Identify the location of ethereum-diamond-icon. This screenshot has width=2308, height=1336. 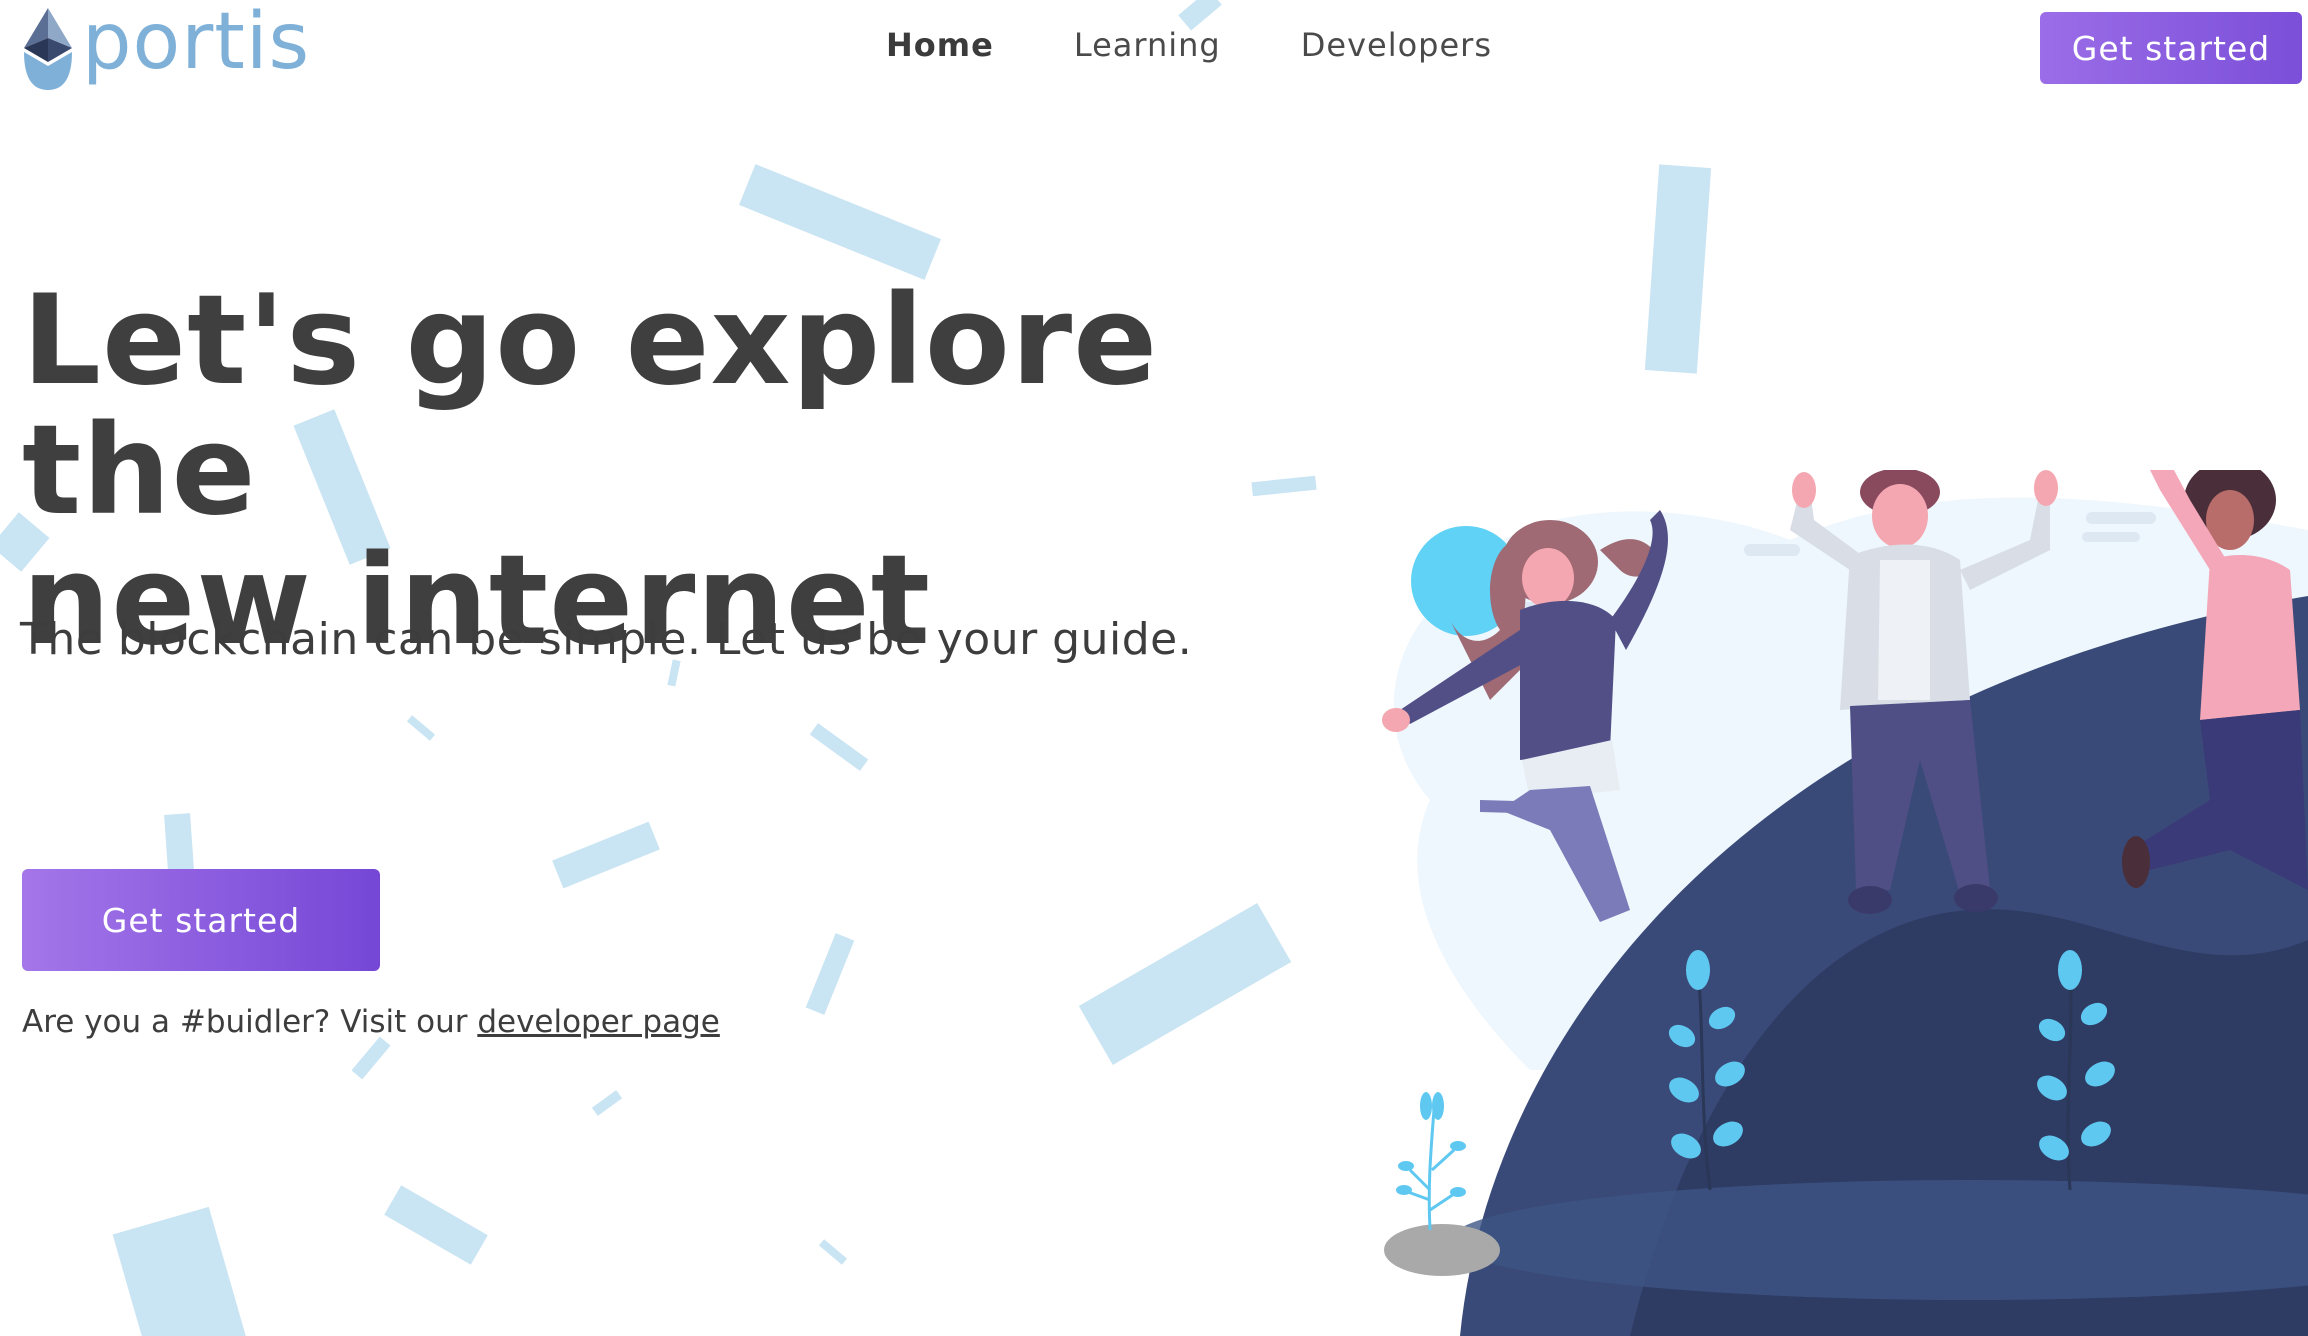
(48, 49).